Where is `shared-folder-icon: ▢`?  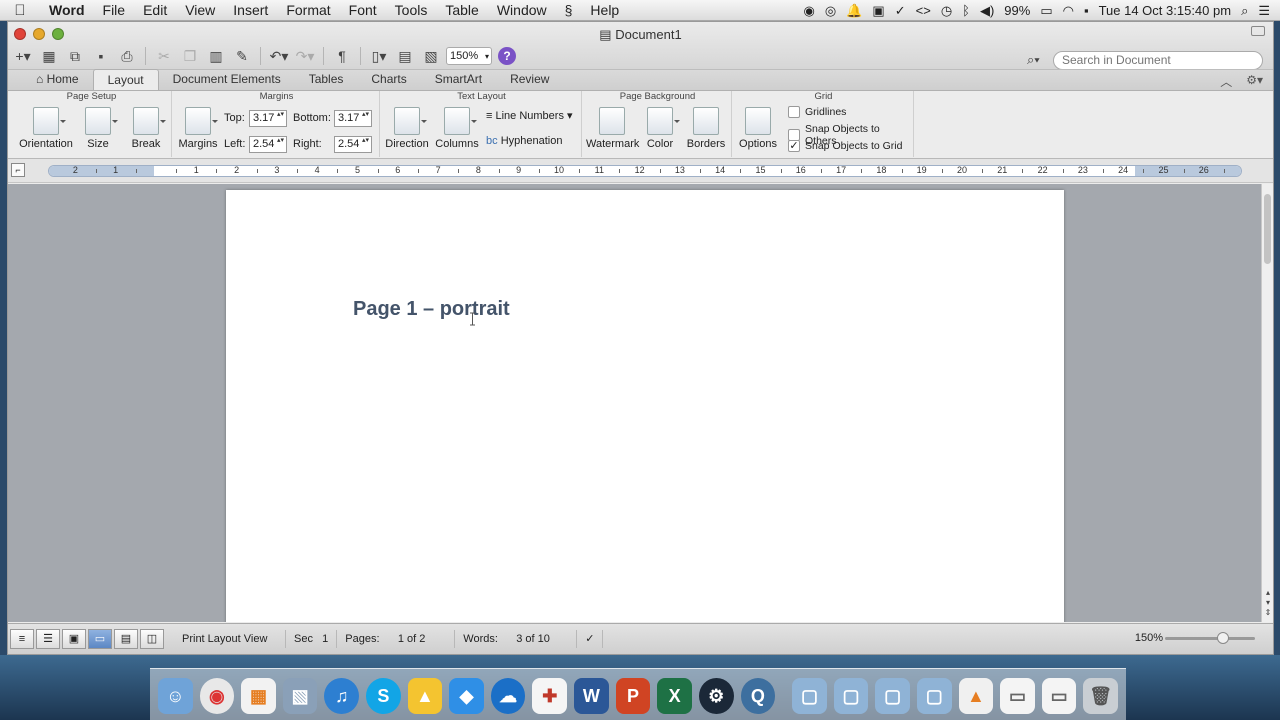 shared-folder-icon: ▢ is located at coordinates (934, 696).